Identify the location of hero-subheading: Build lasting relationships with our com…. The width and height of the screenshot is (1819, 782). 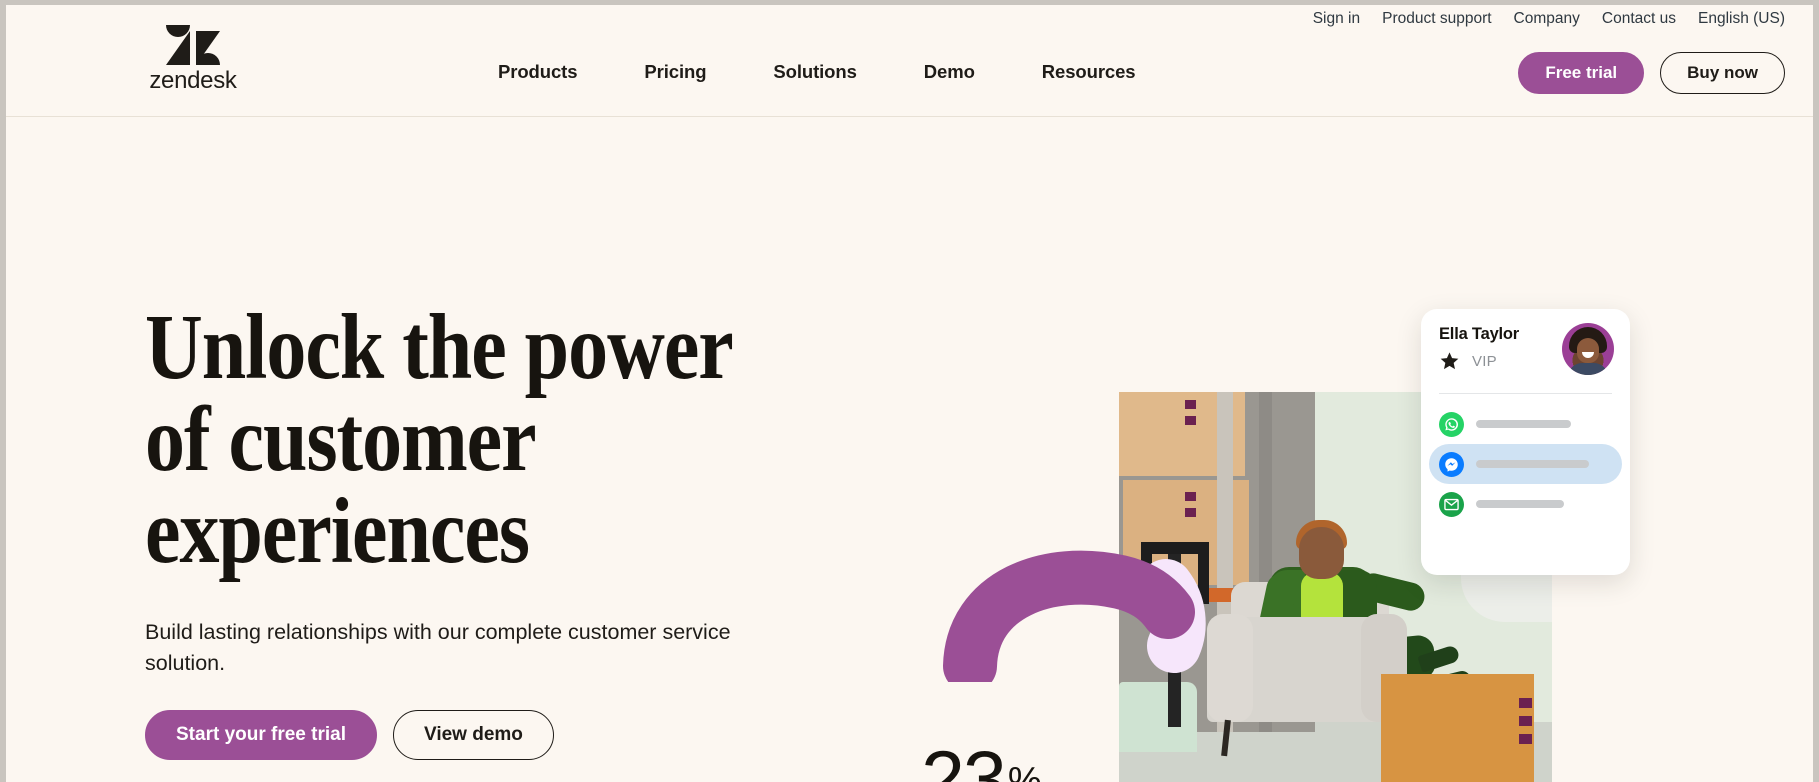
(438, 647).